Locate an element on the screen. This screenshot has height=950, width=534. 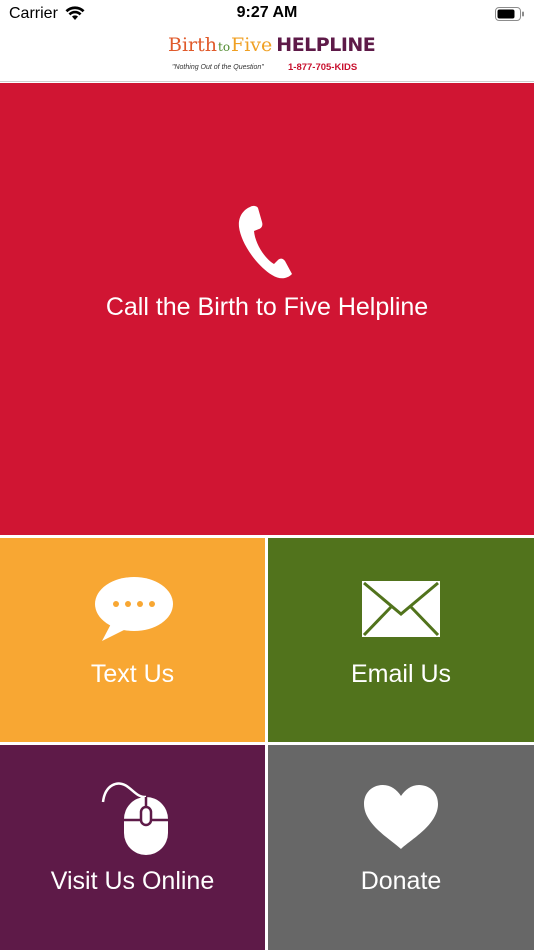
clock: 9:27 AM is located at coordinates (267, 12).